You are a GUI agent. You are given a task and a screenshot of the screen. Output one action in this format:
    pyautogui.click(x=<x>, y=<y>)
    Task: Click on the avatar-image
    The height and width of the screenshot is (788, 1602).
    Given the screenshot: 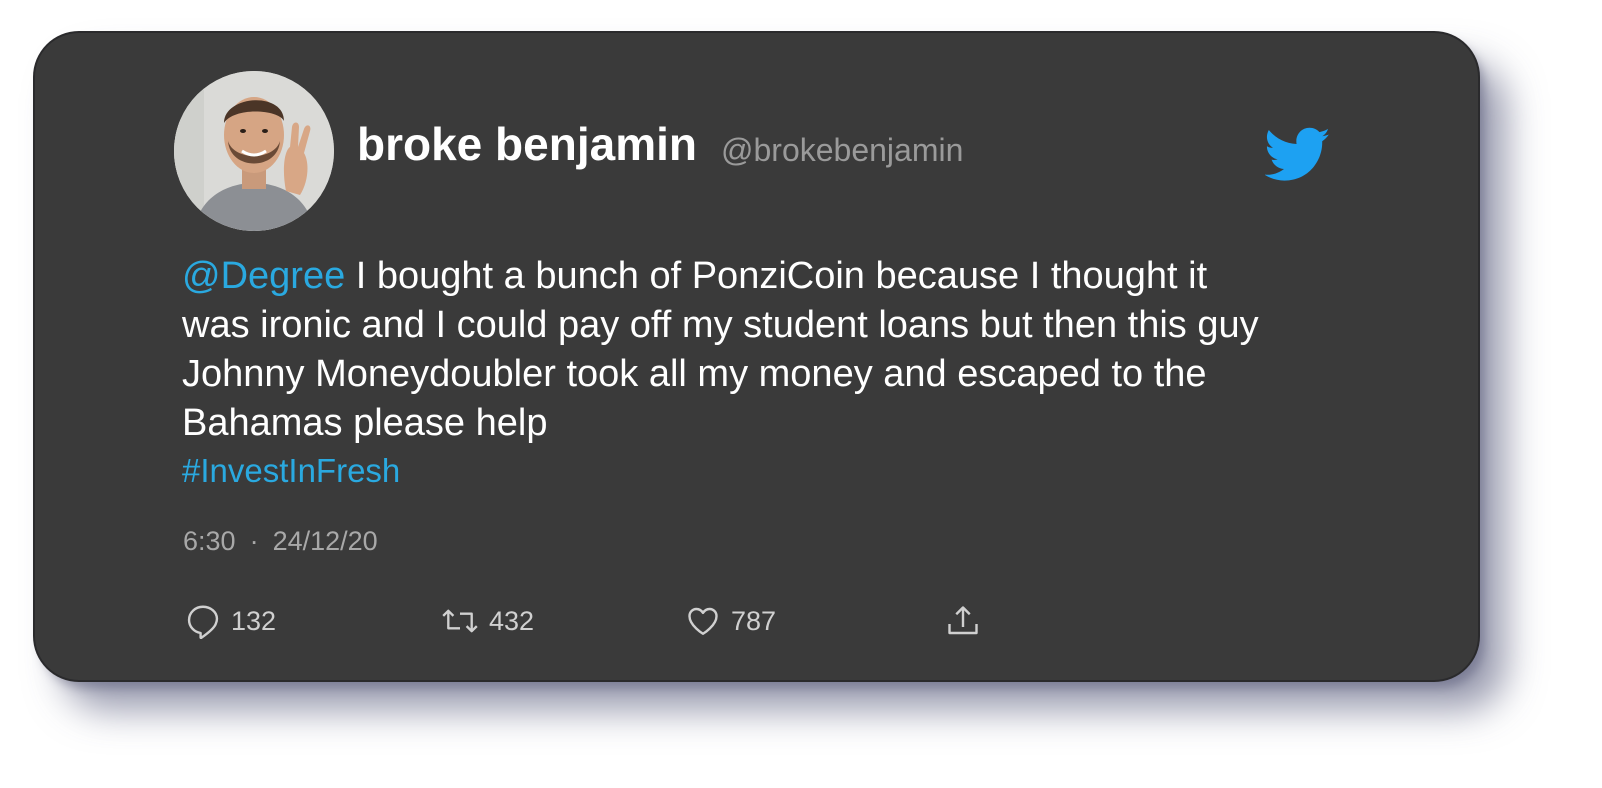 What is the action you would take?
    pyautogui.click(x=254, y=151)
    